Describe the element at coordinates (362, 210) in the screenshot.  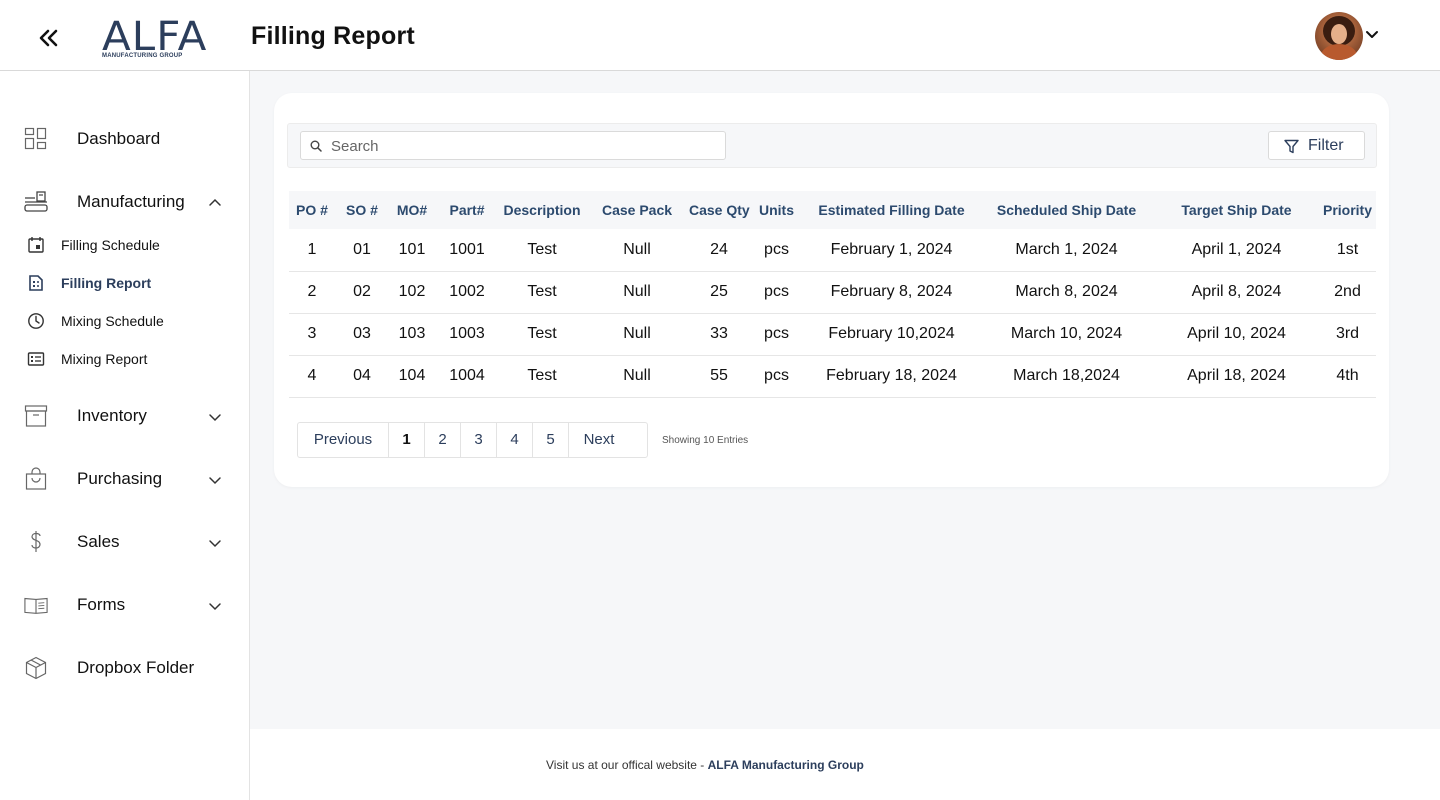
I see `column-header-so: SO #` at that location.